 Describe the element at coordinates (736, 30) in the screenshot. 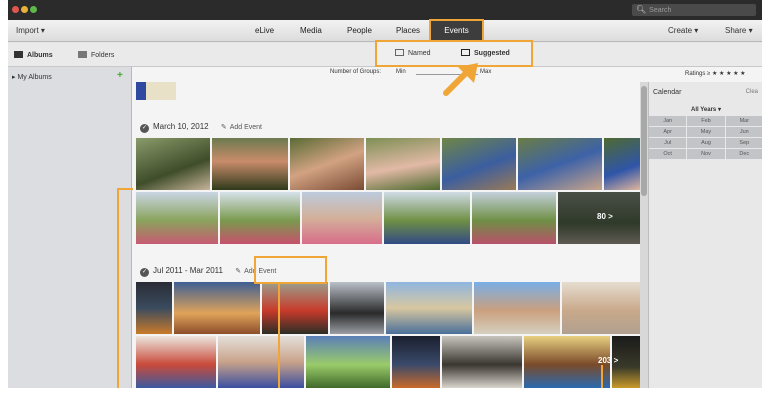

I see `share-label: Share` at that location.